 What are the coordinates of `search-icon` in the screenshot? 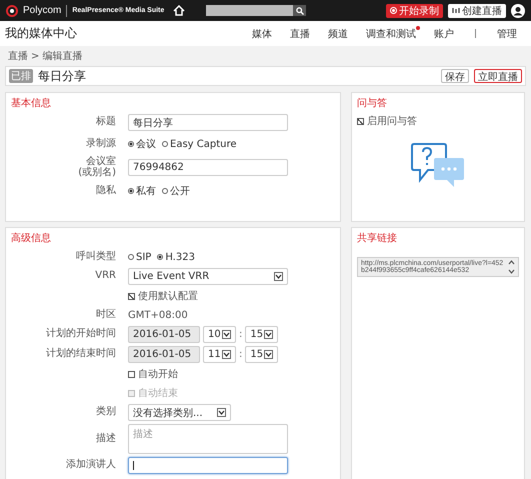 It's located at (300, 10).